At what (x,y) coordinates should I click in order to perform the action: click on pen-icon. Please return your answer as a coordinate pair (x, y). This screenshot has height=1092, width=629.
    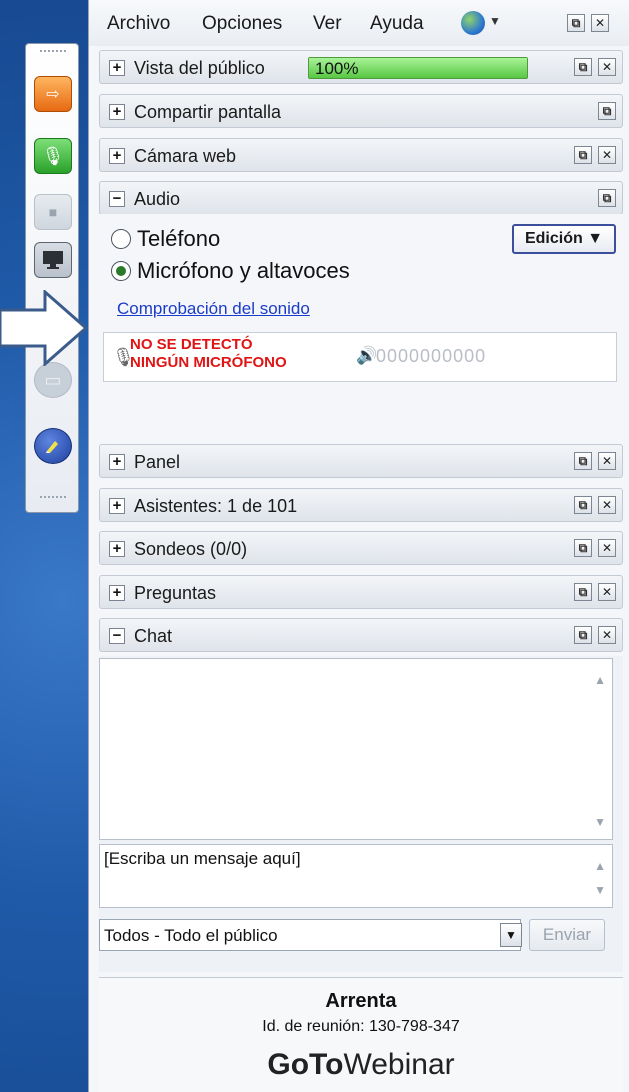
    Looking at the image, I should click on (52, 447).